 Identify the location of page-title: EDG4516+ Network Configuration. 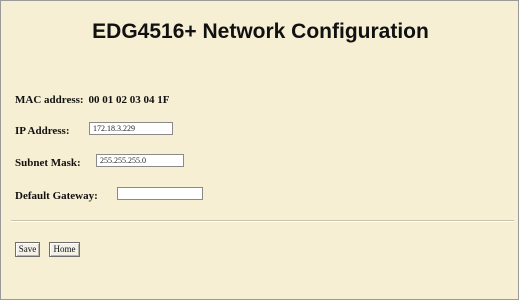
(260, 31).